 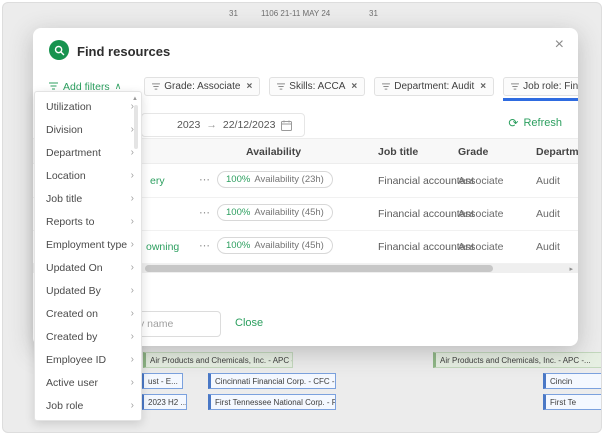 What do you see at coordinates (74, 267) in the screenshot?
I see `menu-item-label: Updated On` at bounding box center [74, 267].